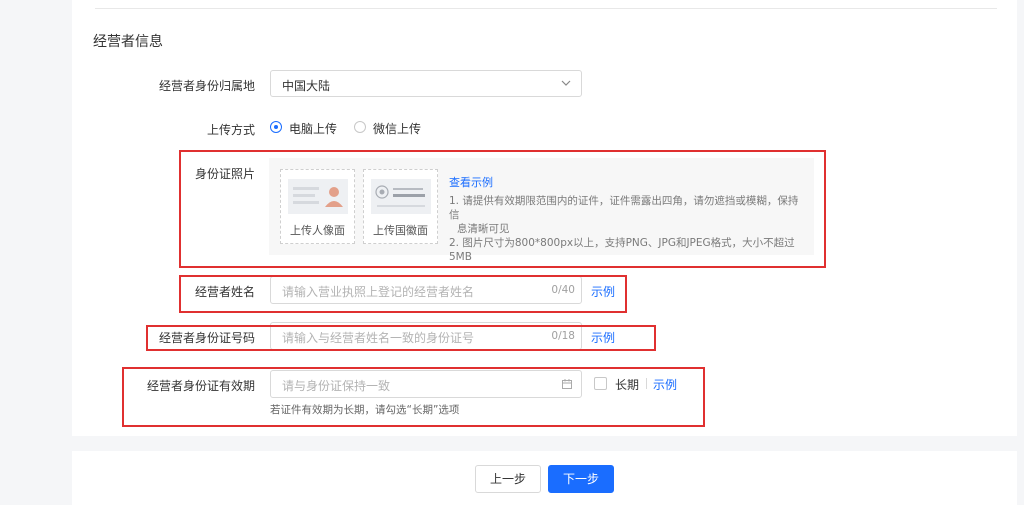 This screenshot has width=1024, height=505. What do you see at coordinates (313, 129) in the screenshot?
I see `radio-label: 电脑上传` at bounding box center [313, 129].